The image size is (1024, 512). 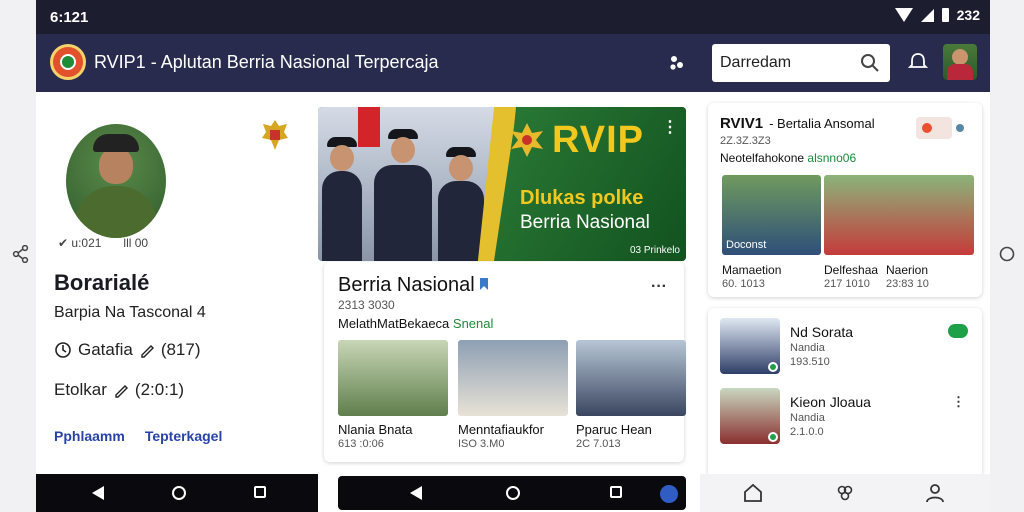 I want to click on clock-icon, so click(x=63, y=350).